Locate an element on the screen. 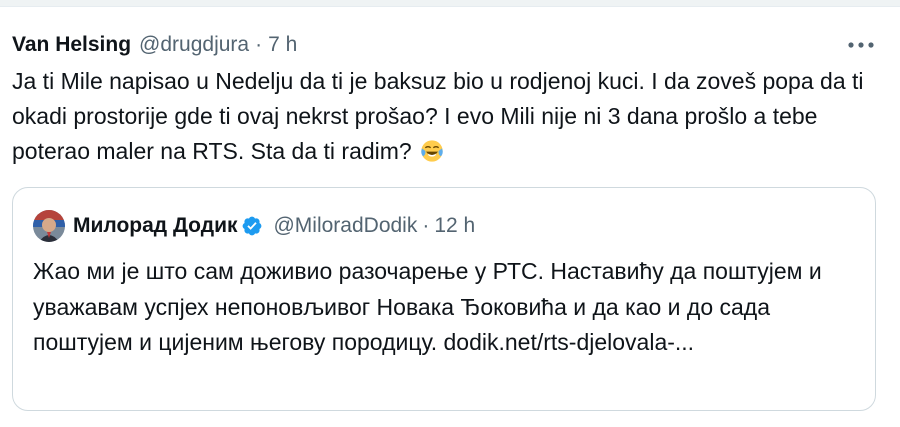 This screenshot has width=900, height=427. quoted-tweet-time: 12 h is located at coordinates (454, 226).